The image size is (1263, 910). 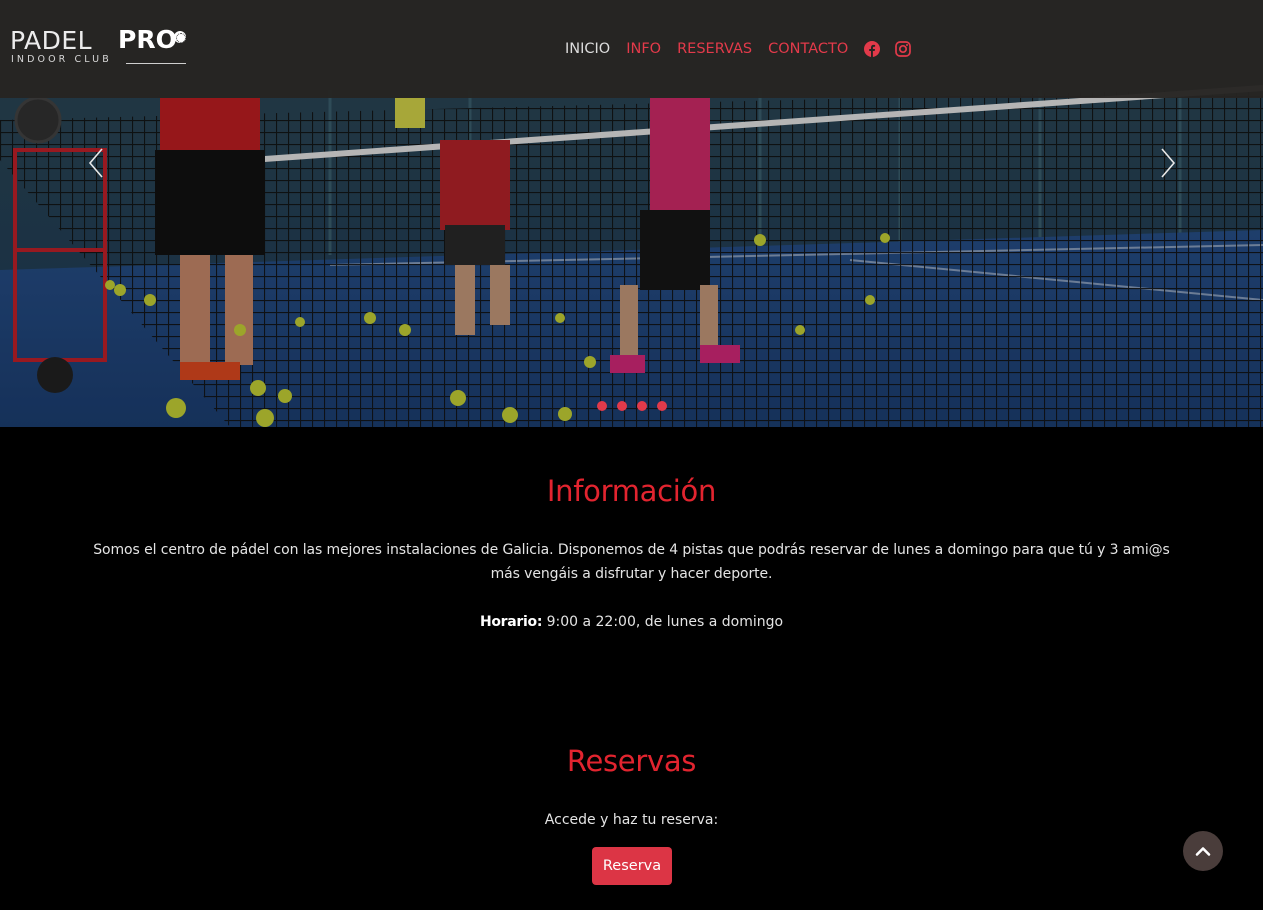 I want to click on reservas-title: Reservas, so click(x=631, y=761).